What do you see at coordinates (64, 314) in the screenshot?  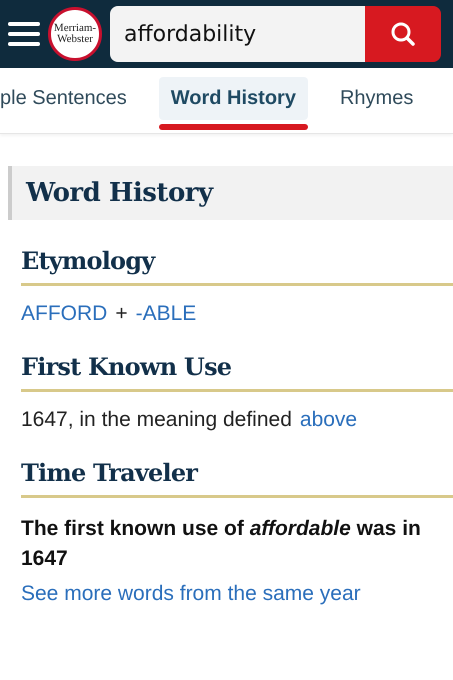 I see `link: AFFORD` at bounding box center [64, 314].